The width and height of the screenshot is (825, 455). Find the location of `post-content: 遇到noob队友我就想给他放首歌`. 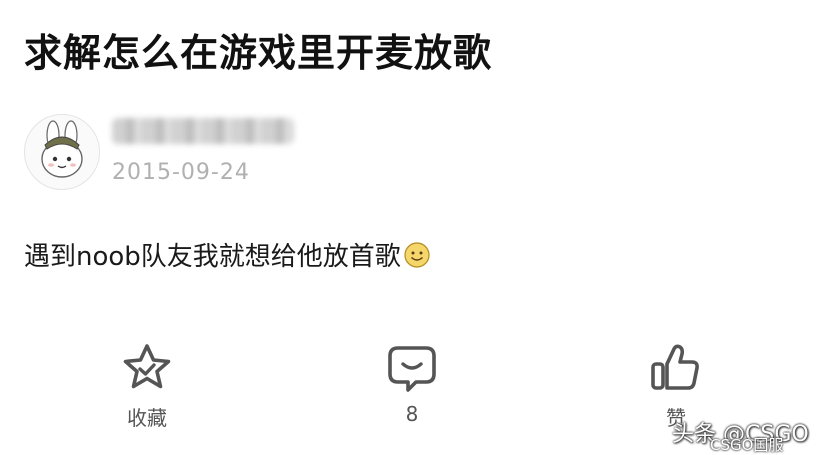

post-content: 遇到noob队友我就想给他放首歌 is located at coordinates (227, 254).